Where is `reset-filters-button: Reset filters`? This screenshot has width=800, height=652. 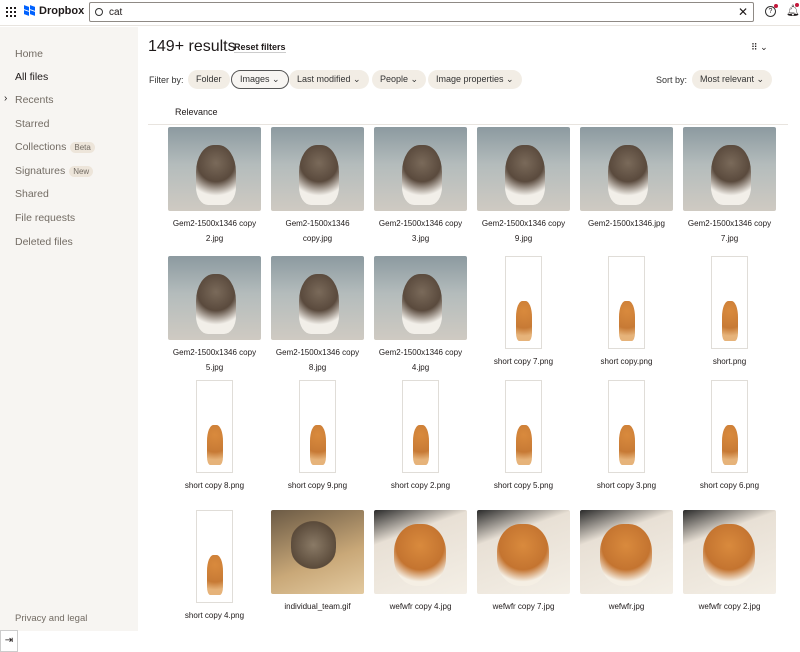
reset-filters-button: Reset filters is located at coordinates (260, 47).